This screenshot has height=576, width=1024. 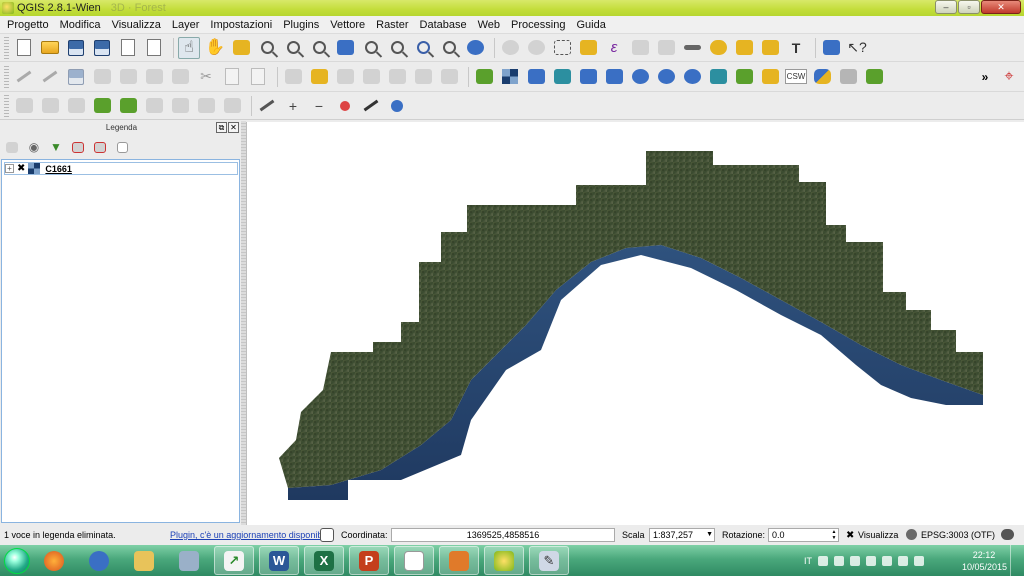 What do you see at coordinates (946, 7) in the screenshot?
I see `minimize-button: –` at bounding box center [946, 7].